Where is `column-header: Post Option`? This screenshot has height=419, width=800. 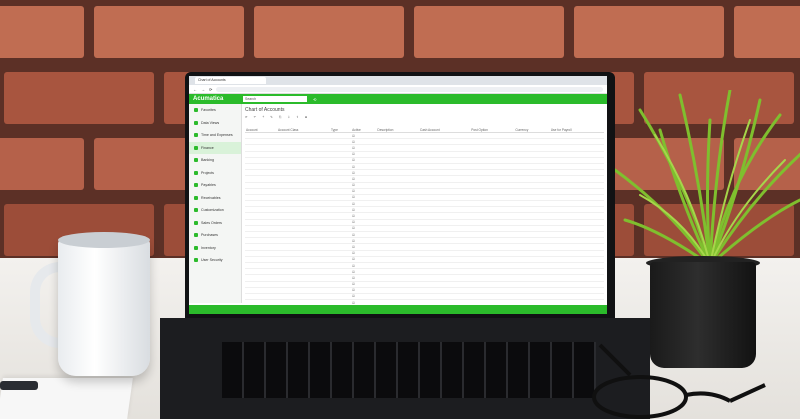 column-header: Post Option is located at coordinates (492, 127).